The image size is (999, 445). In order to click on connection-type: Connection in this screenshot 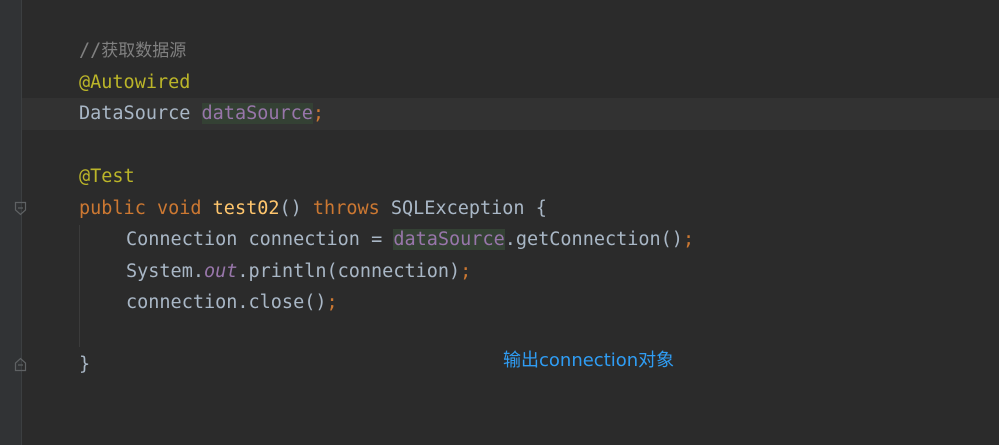, I will do `click(182, 239)`.